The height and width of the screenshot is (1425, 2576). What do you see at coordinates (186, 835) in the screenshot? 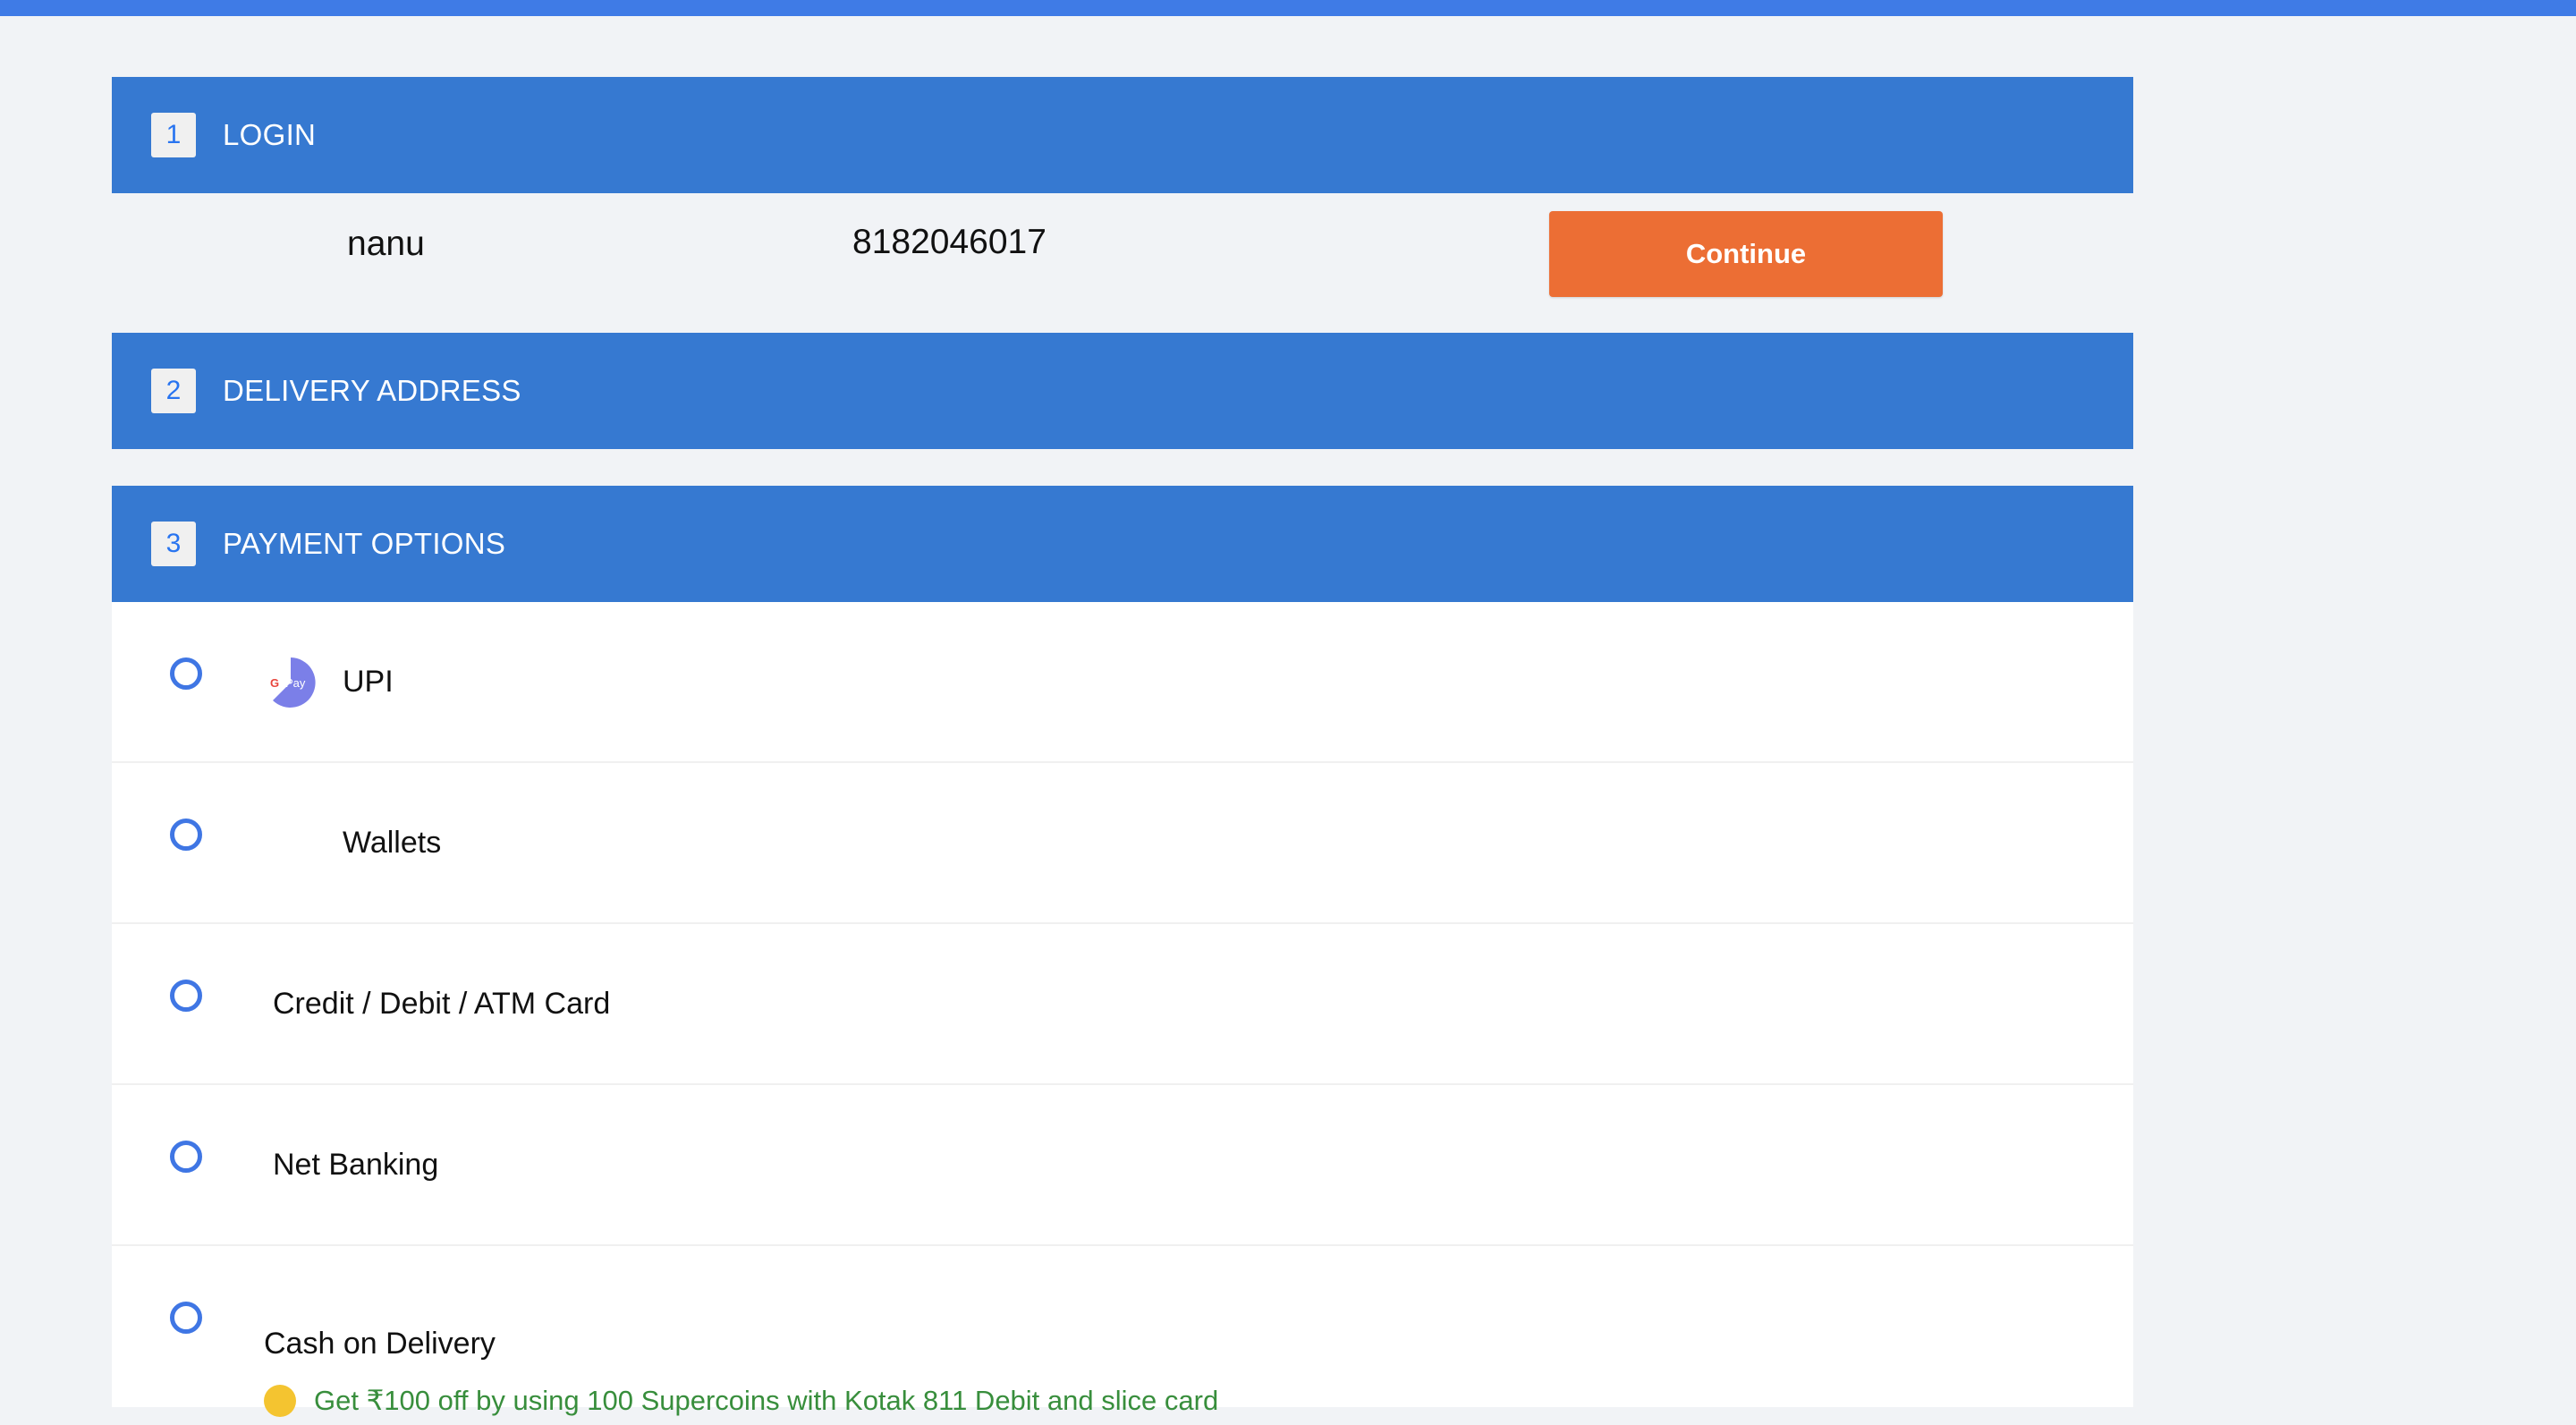
I see `wallets-radio` at bounding box center [186, 835].